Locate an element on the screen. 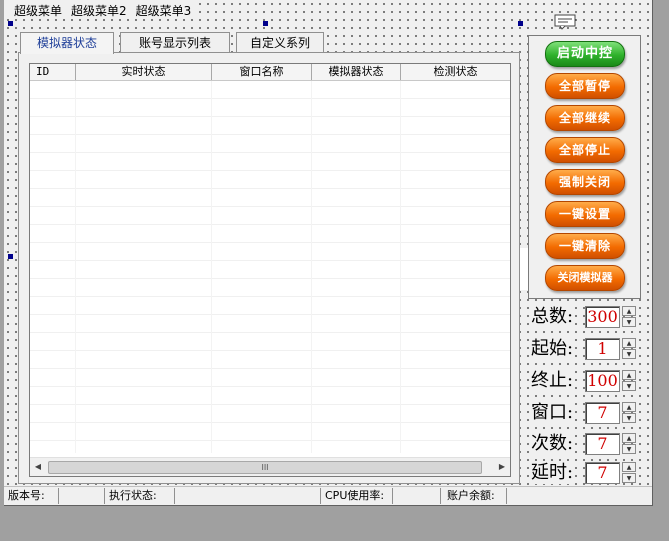 This screenshot has height=541, width=669. control-button-group: 启动中控 全部暂停 全部继续 全部停止 强制关闭 一键设置 一键清除 关闭模拟器 is located at coordinates (584, 167).